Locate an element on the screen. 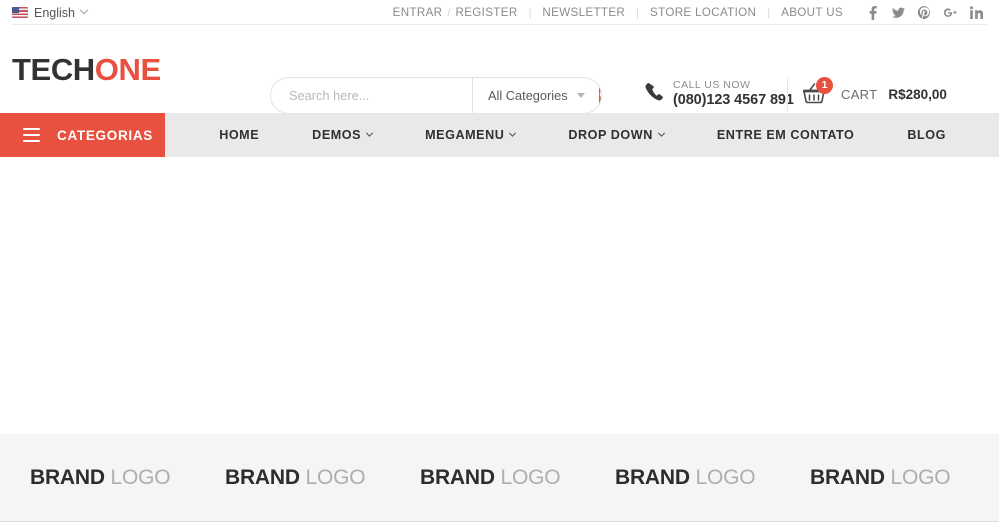 This screenshot has height=522, width=999. nav-item-blog: BLOG is located at coordinates (953, 135).